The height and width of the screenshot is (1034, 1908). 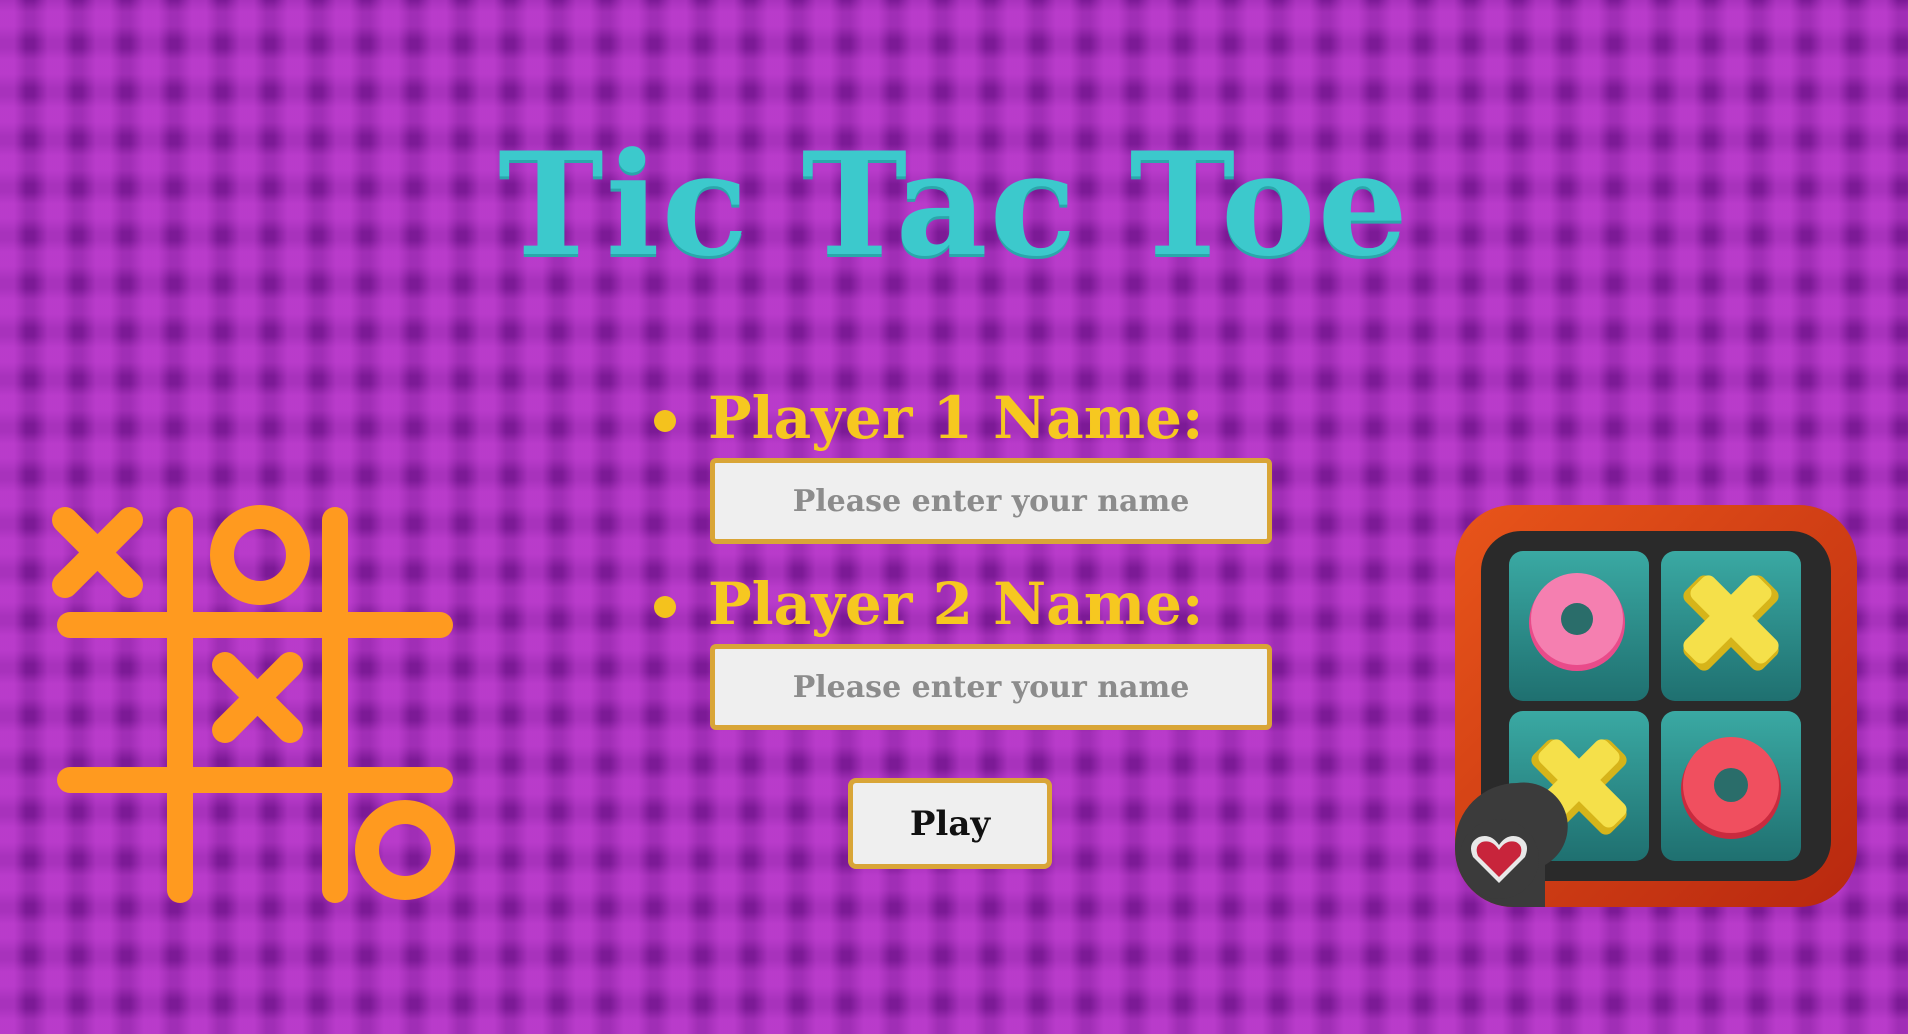 I want to click on red-o-piece-icon, so click(x=1731, y=788).